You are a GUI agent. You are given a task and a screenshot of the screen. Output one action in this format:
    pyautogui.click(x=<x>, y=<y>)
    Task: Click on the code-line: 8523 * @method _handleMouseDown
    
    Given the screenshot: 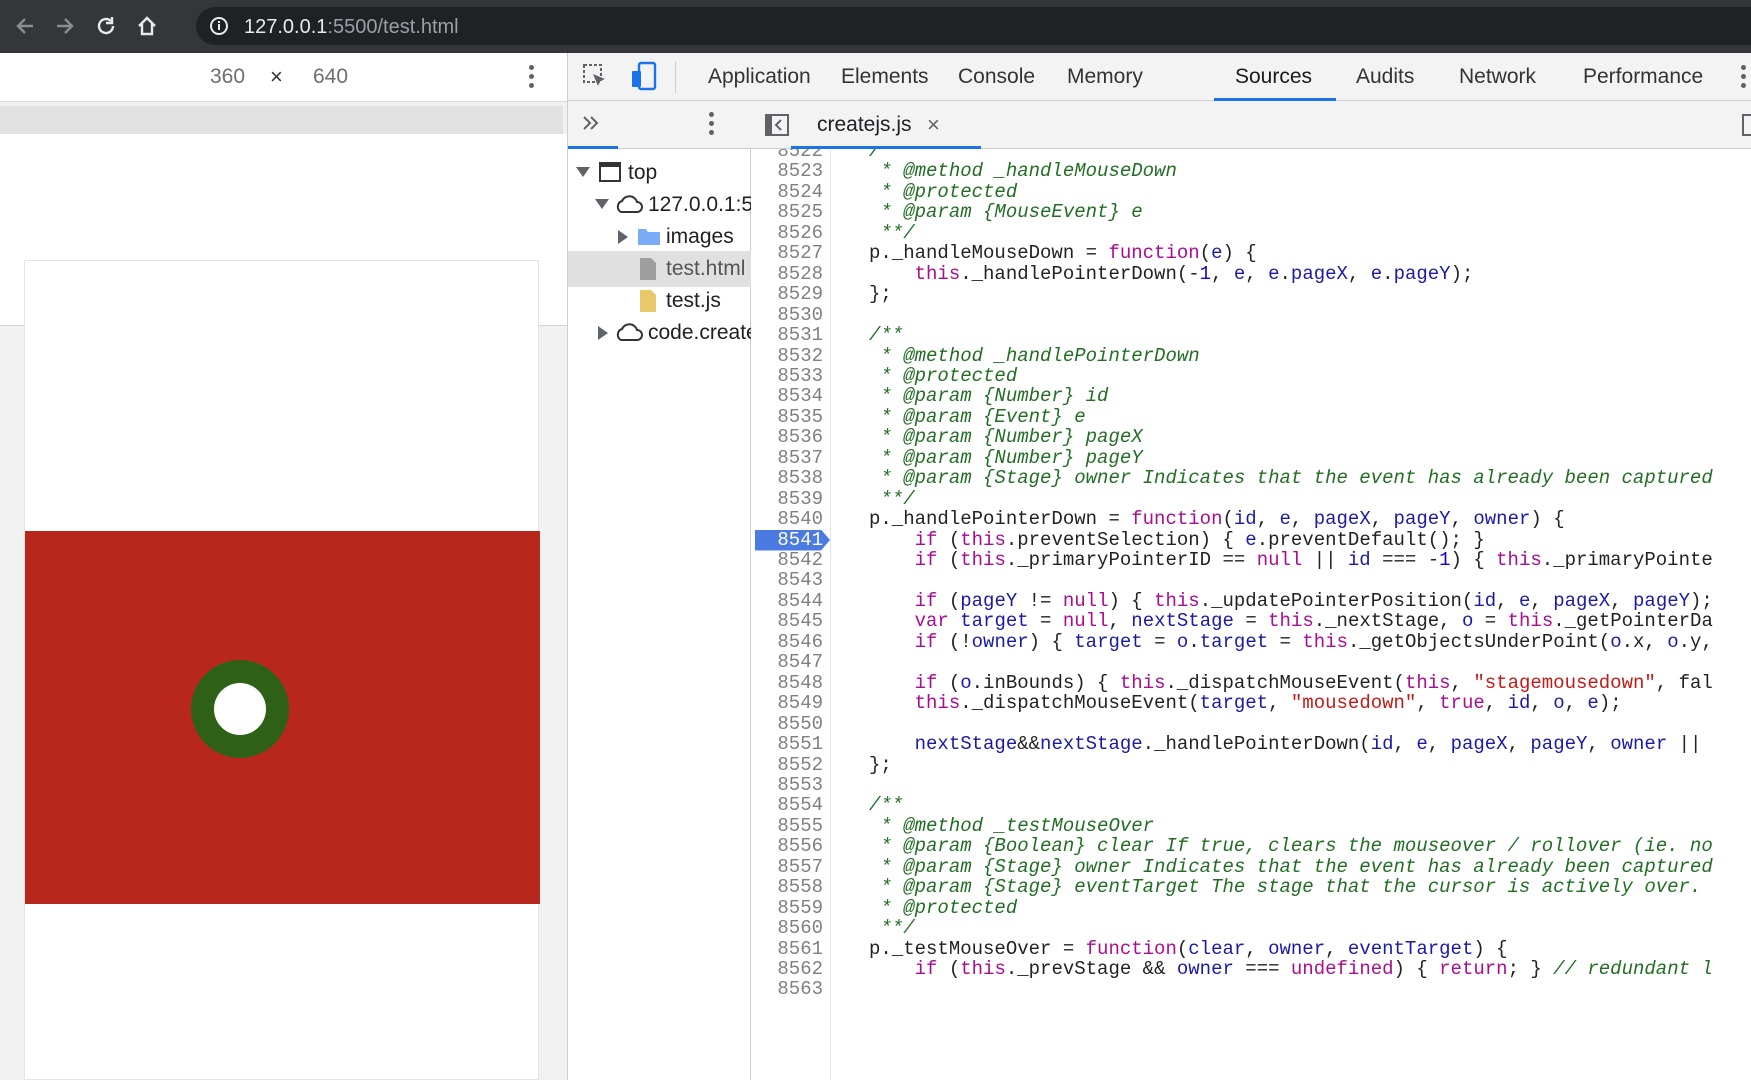 What is the action you would take?
    pyautogui.click(x=1251, y=171)
    